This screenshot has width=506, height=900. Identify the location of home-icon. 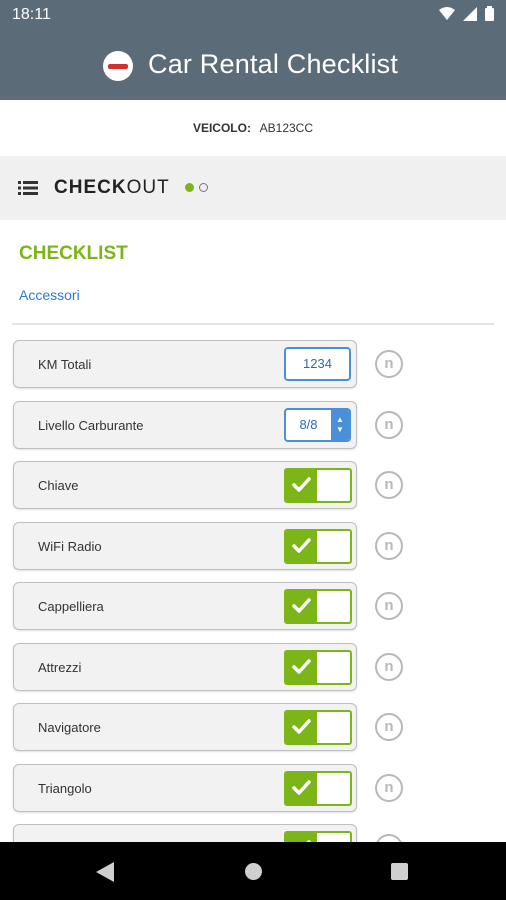
(253, 871).